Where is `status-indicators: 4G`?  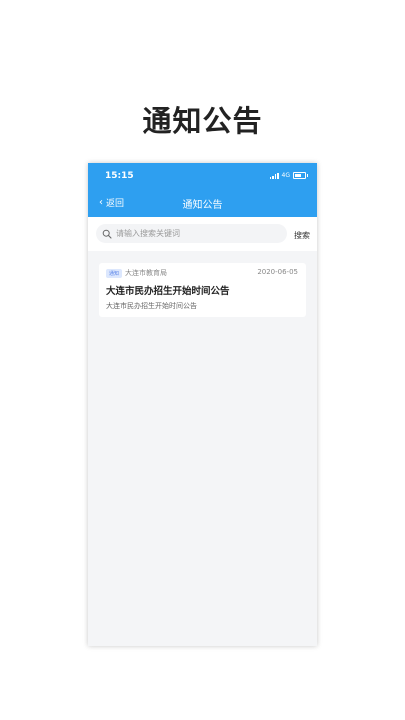
status-indicators: 4G is located at coordinates (288, 175).